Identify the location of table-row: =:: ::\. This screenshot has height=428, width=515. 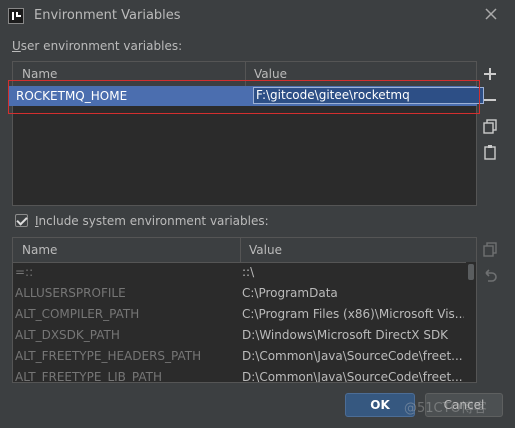
(239, 272).